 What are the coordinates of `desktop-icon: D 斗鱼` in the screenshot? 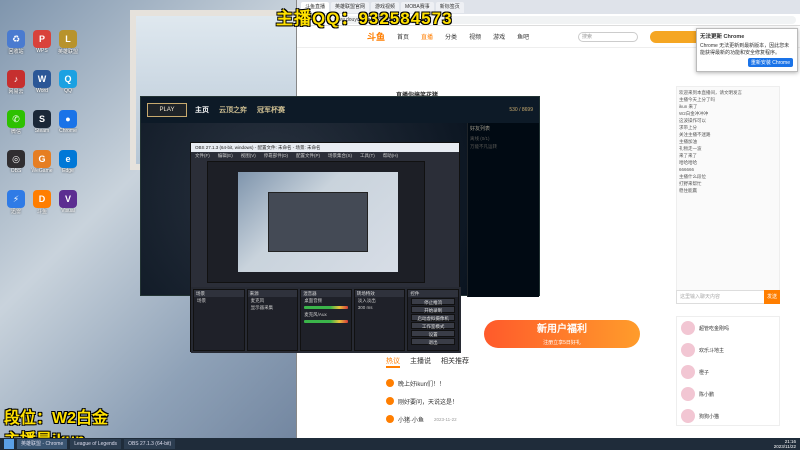 It's located at (42, 202).